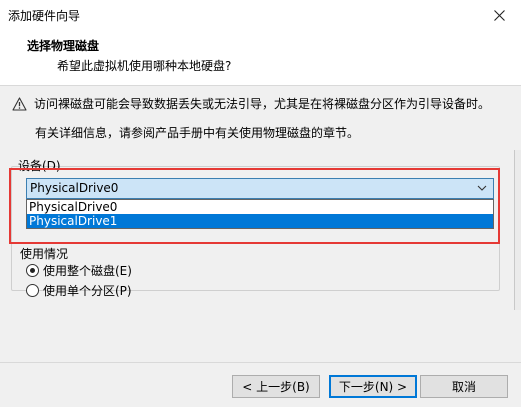  I want to click on radio-entire-disk: 使用整个磁盘(E), so click(79, 270).